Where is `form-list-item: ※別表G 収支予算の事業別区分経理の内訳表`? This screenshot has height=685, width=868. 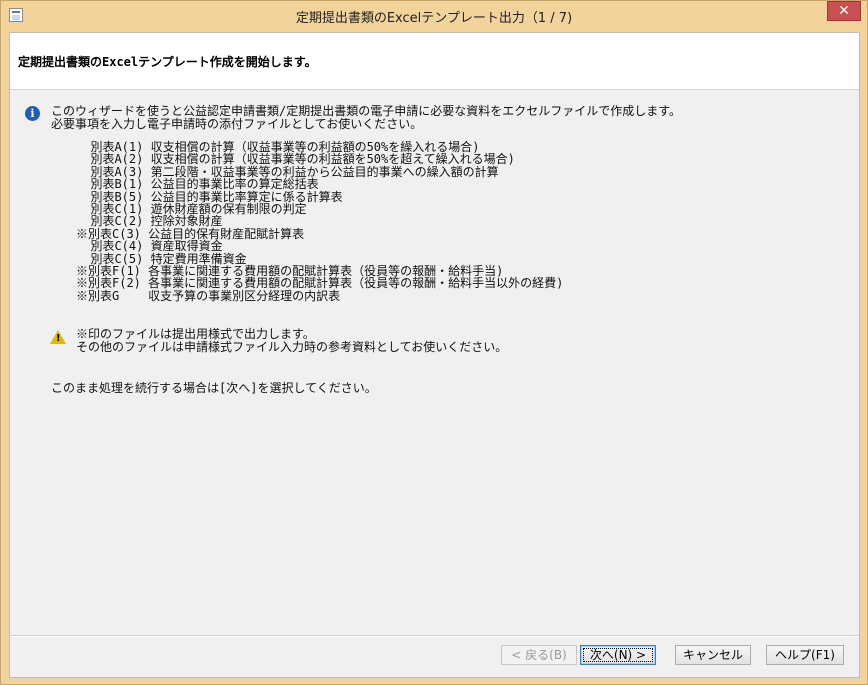
form-list-item: ※別表G 収支予算の事業別区分経理の内訳表 is located at coordinates (208, 295).